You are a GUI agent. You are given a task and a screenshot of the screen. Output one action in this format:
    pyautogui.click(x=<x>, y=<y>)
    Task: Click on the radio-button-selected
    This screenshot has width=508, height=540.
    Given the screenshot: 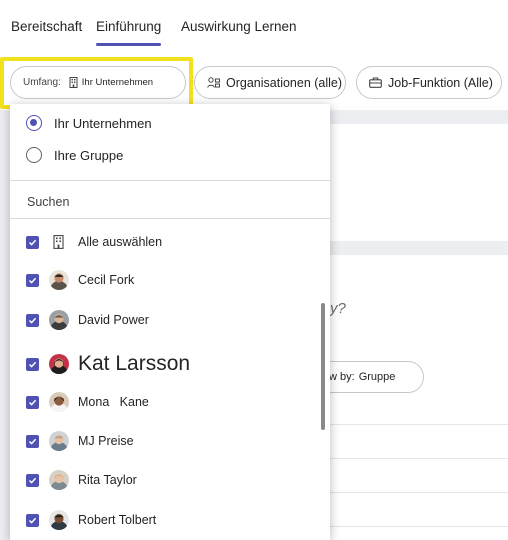 What is the action you would take?
    pyautogui.click(x=34, y=123)
    